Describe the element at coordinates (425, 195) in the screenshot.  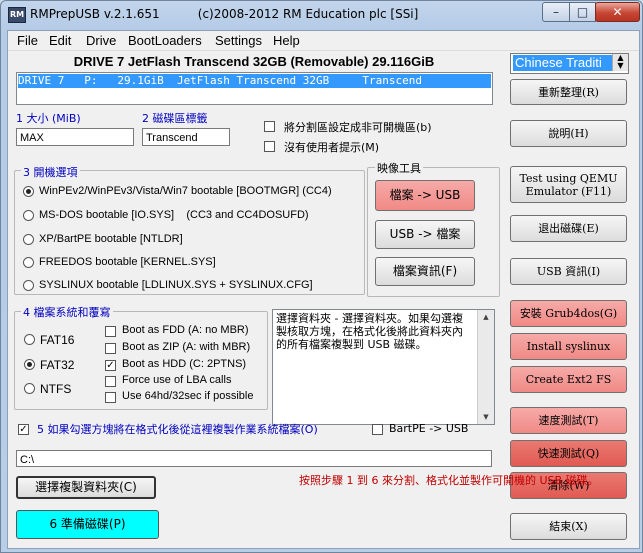
I see `file-to-usb-button: 檔案 -> USB` at that location.